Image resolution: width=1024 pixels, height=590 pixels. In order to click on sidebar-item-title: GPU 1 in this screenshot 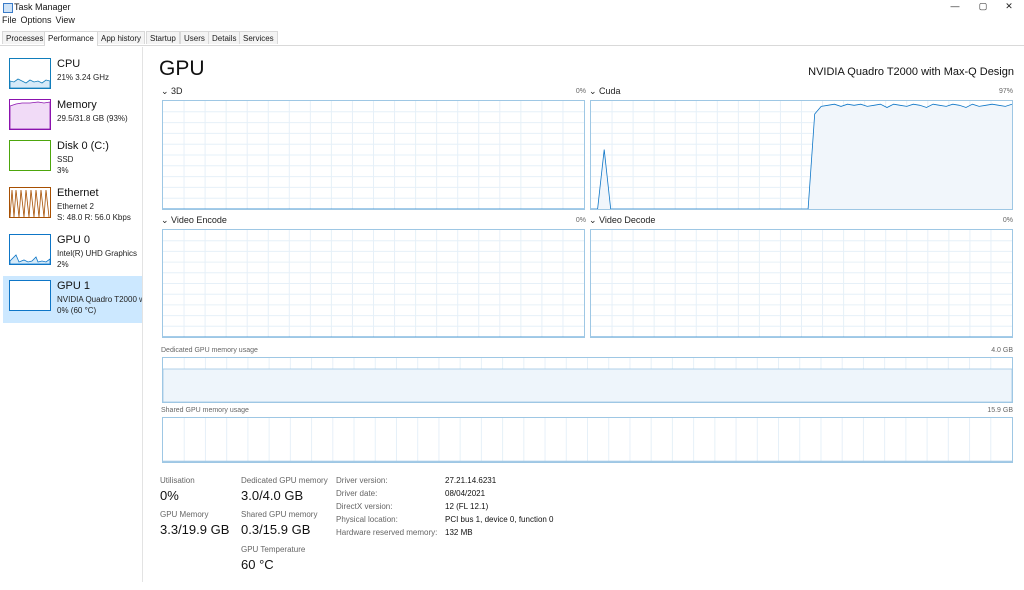, I will do `click(74, 286)`.